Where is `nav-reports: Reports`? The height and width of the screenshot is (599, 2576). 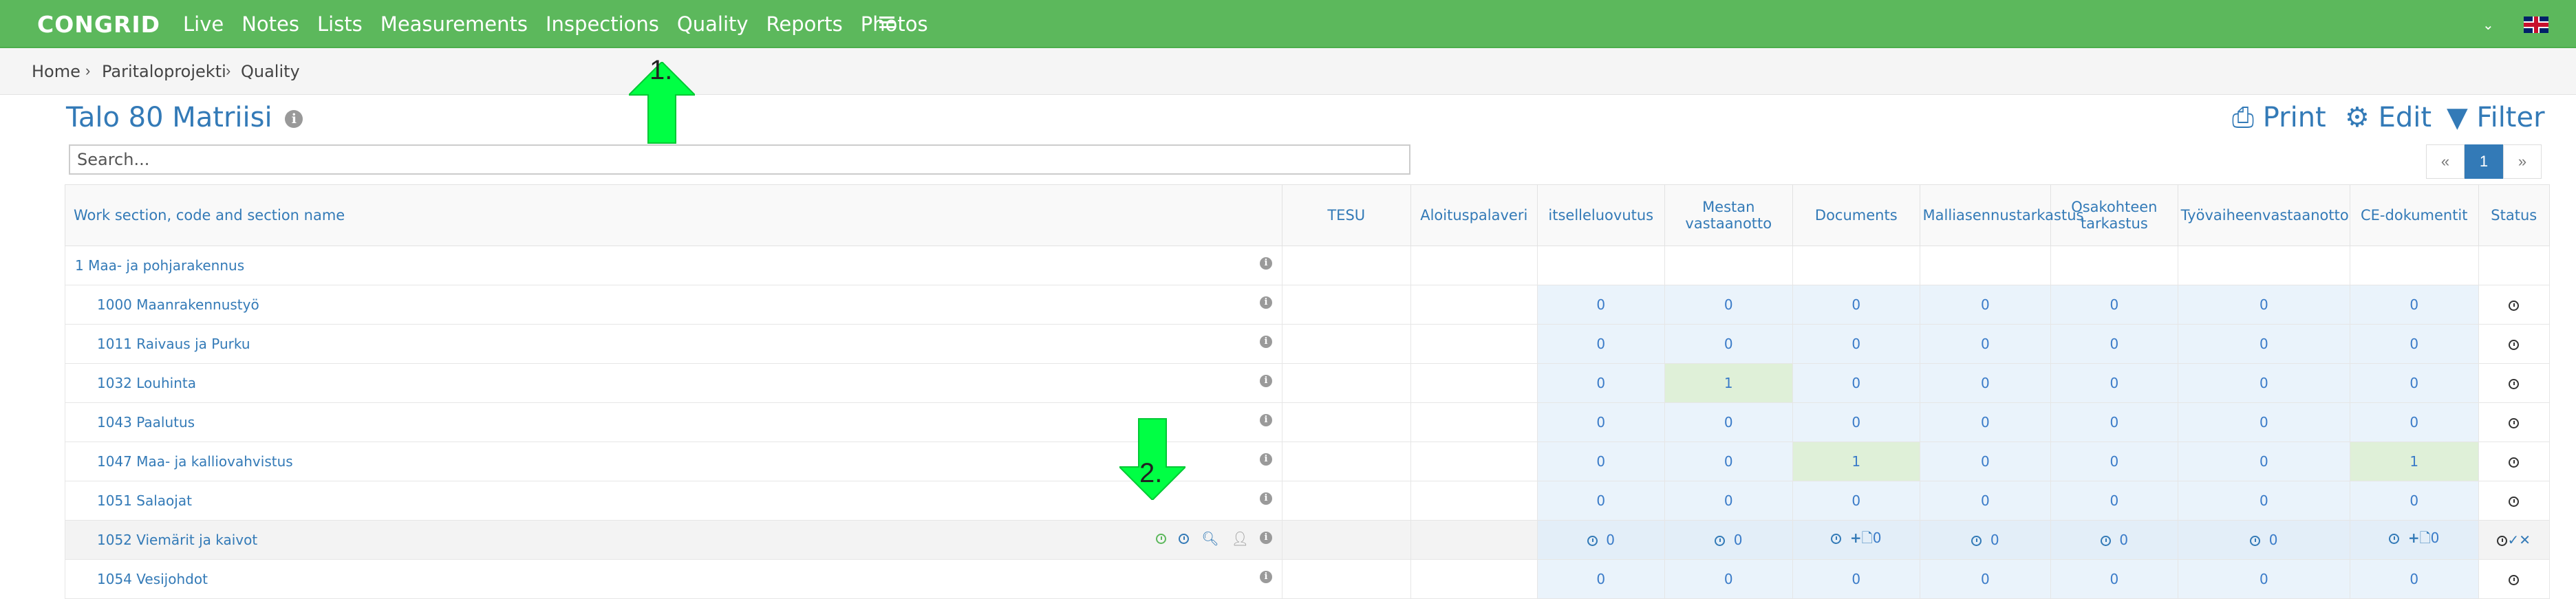 nav-reports: Reports is located at coordinates (804, 24).